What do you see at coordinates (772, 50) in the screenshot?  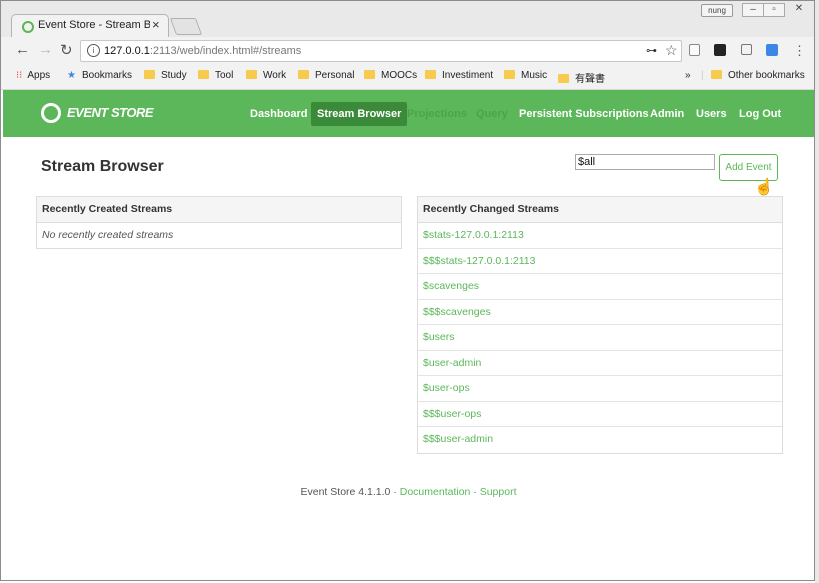 I see `extension-pocket-icon` at bounding box center [772, 50].